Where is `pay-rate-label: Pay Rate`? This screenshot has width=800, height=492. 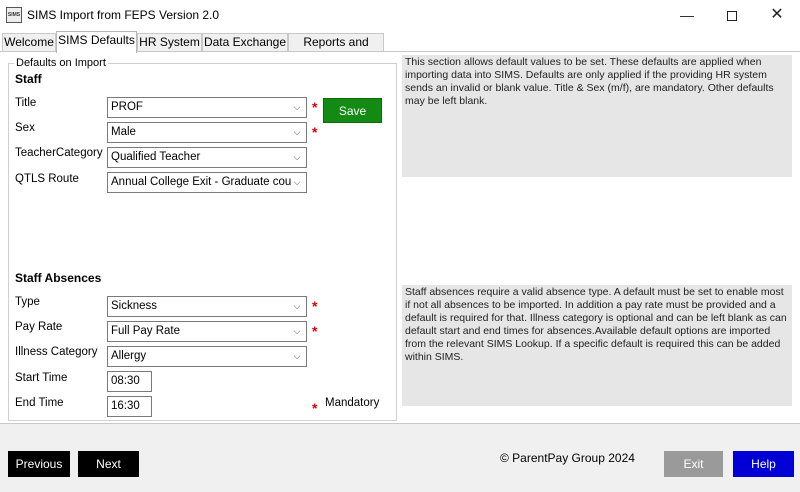 pay-rate-label: Pay Rate is located at coordinates (39, 327).